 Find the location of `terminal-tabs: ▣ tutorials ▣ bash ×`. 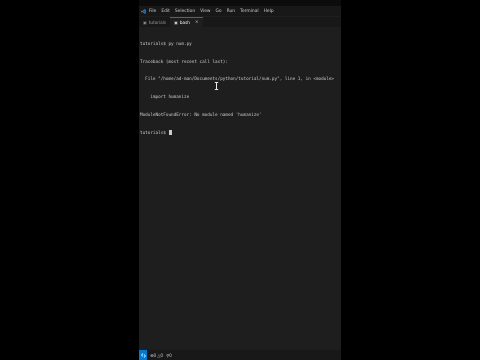

terminal-tabs: ▣ tutorials ▣ bash × is located at coordinates (240, 22).